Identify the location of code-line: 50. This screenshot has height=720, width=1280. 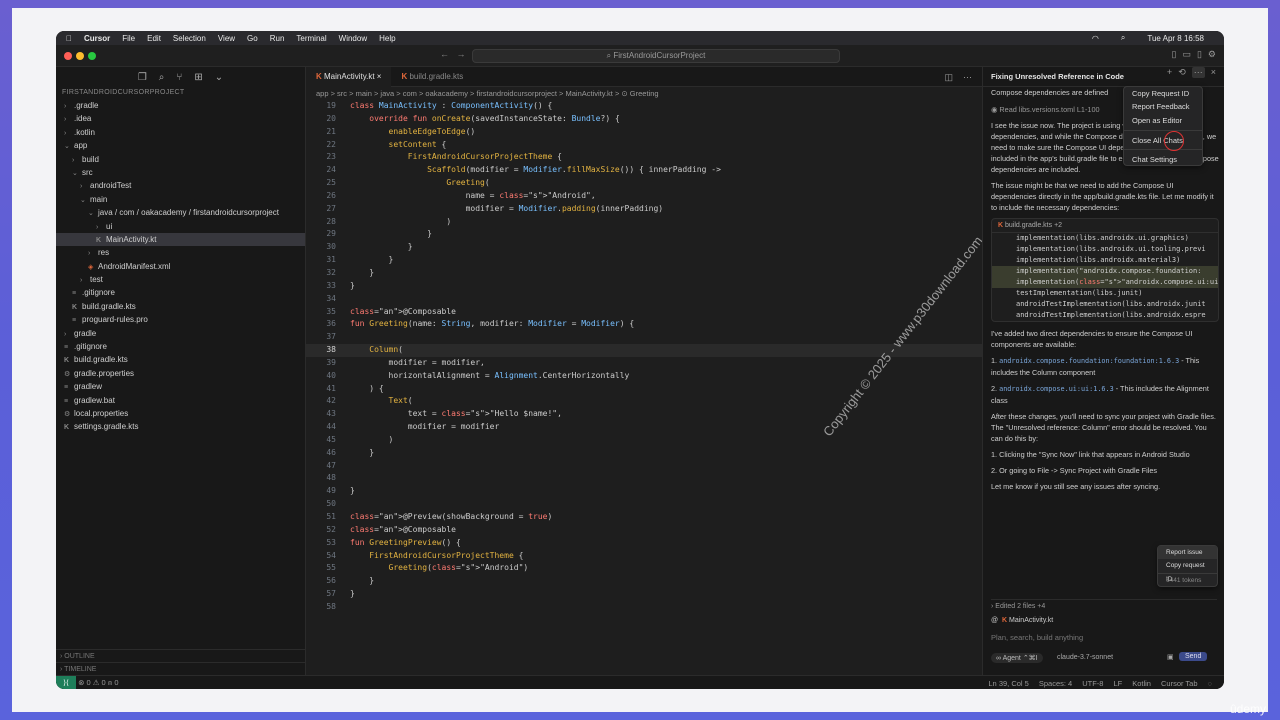
(644, 504).